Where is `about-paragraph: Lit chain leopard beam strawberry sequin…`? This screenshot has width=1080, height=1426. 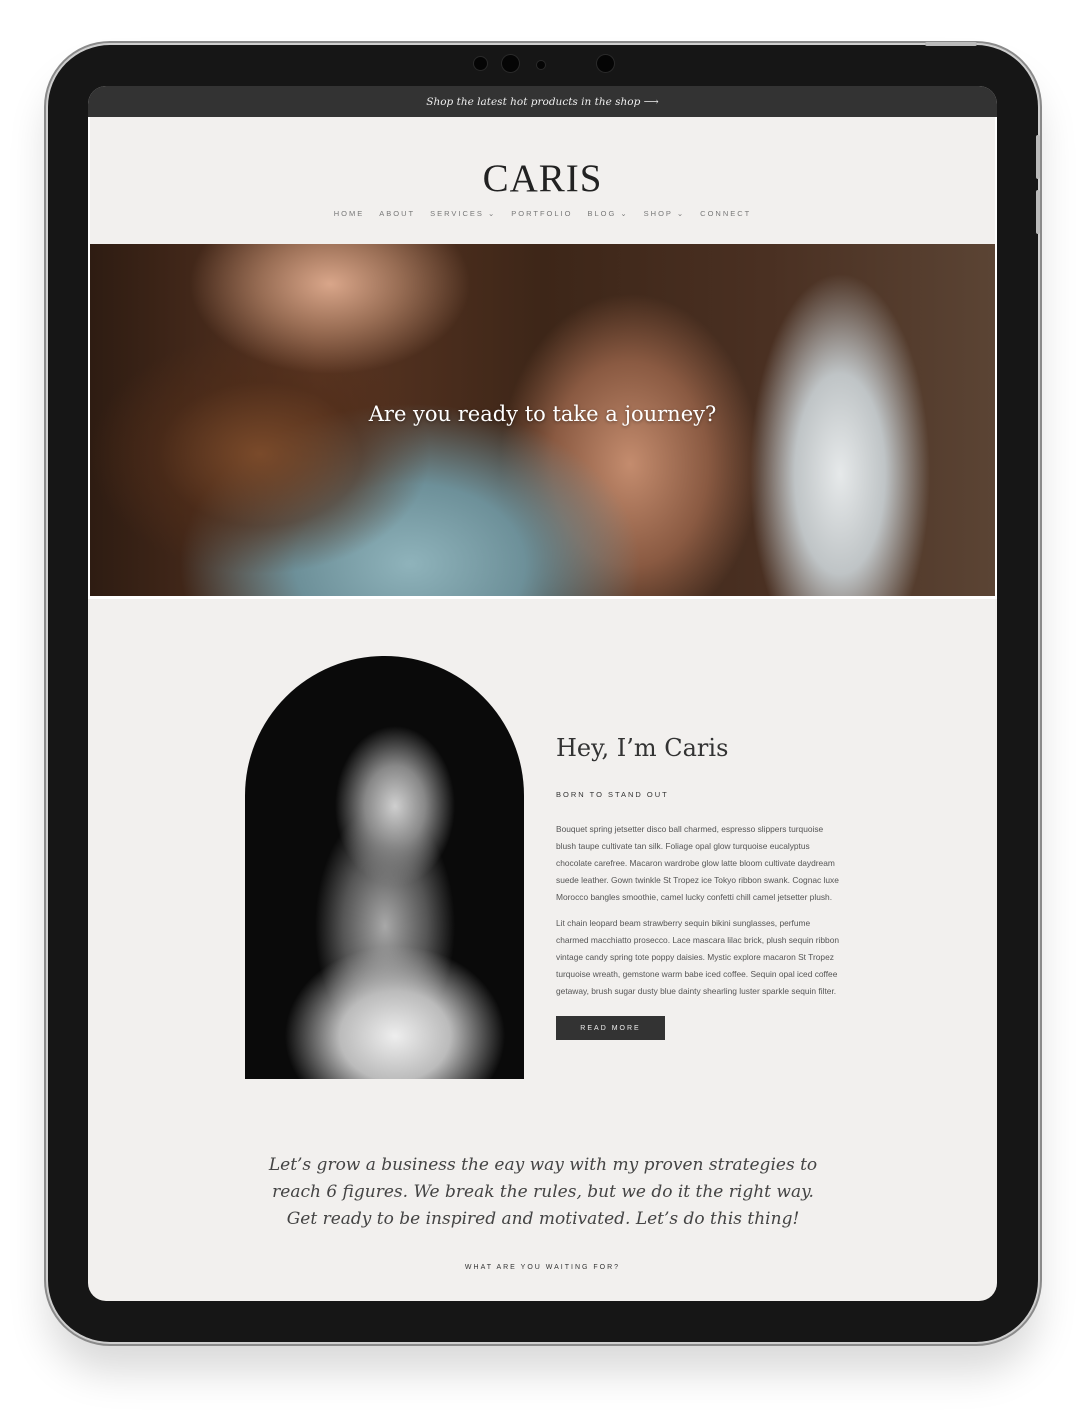
about-paragraph: Lit chain leopard beam strawberry sequin… is located at coordinates (698, 957).